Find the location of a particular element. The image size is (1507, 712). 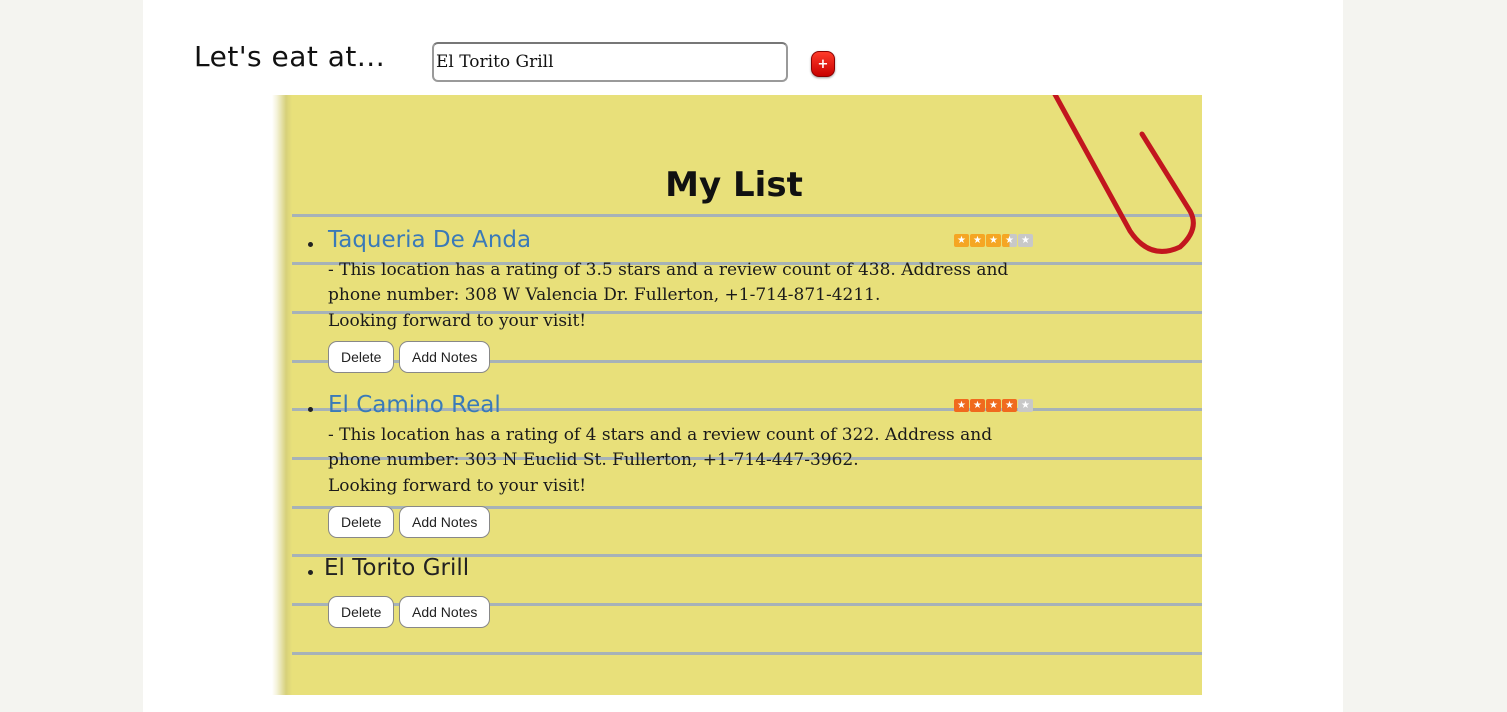

list-title: My List is located at coordinates (734, 185).